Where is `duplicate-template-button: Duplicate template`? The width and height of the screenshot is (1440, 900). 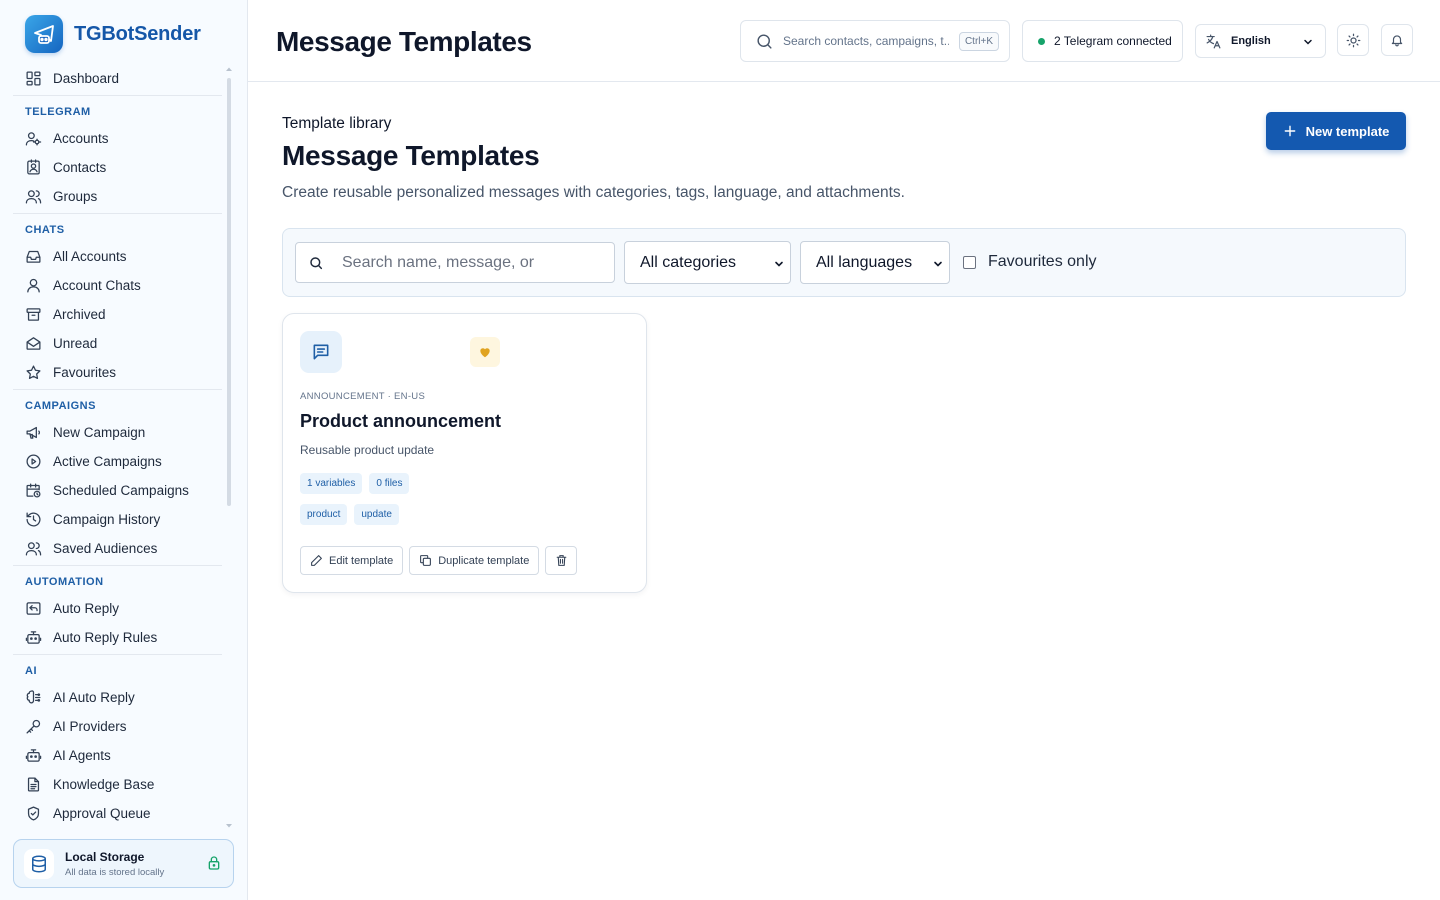 duplicate-template-button: Duplicate template is located at coordinates (474, 560).